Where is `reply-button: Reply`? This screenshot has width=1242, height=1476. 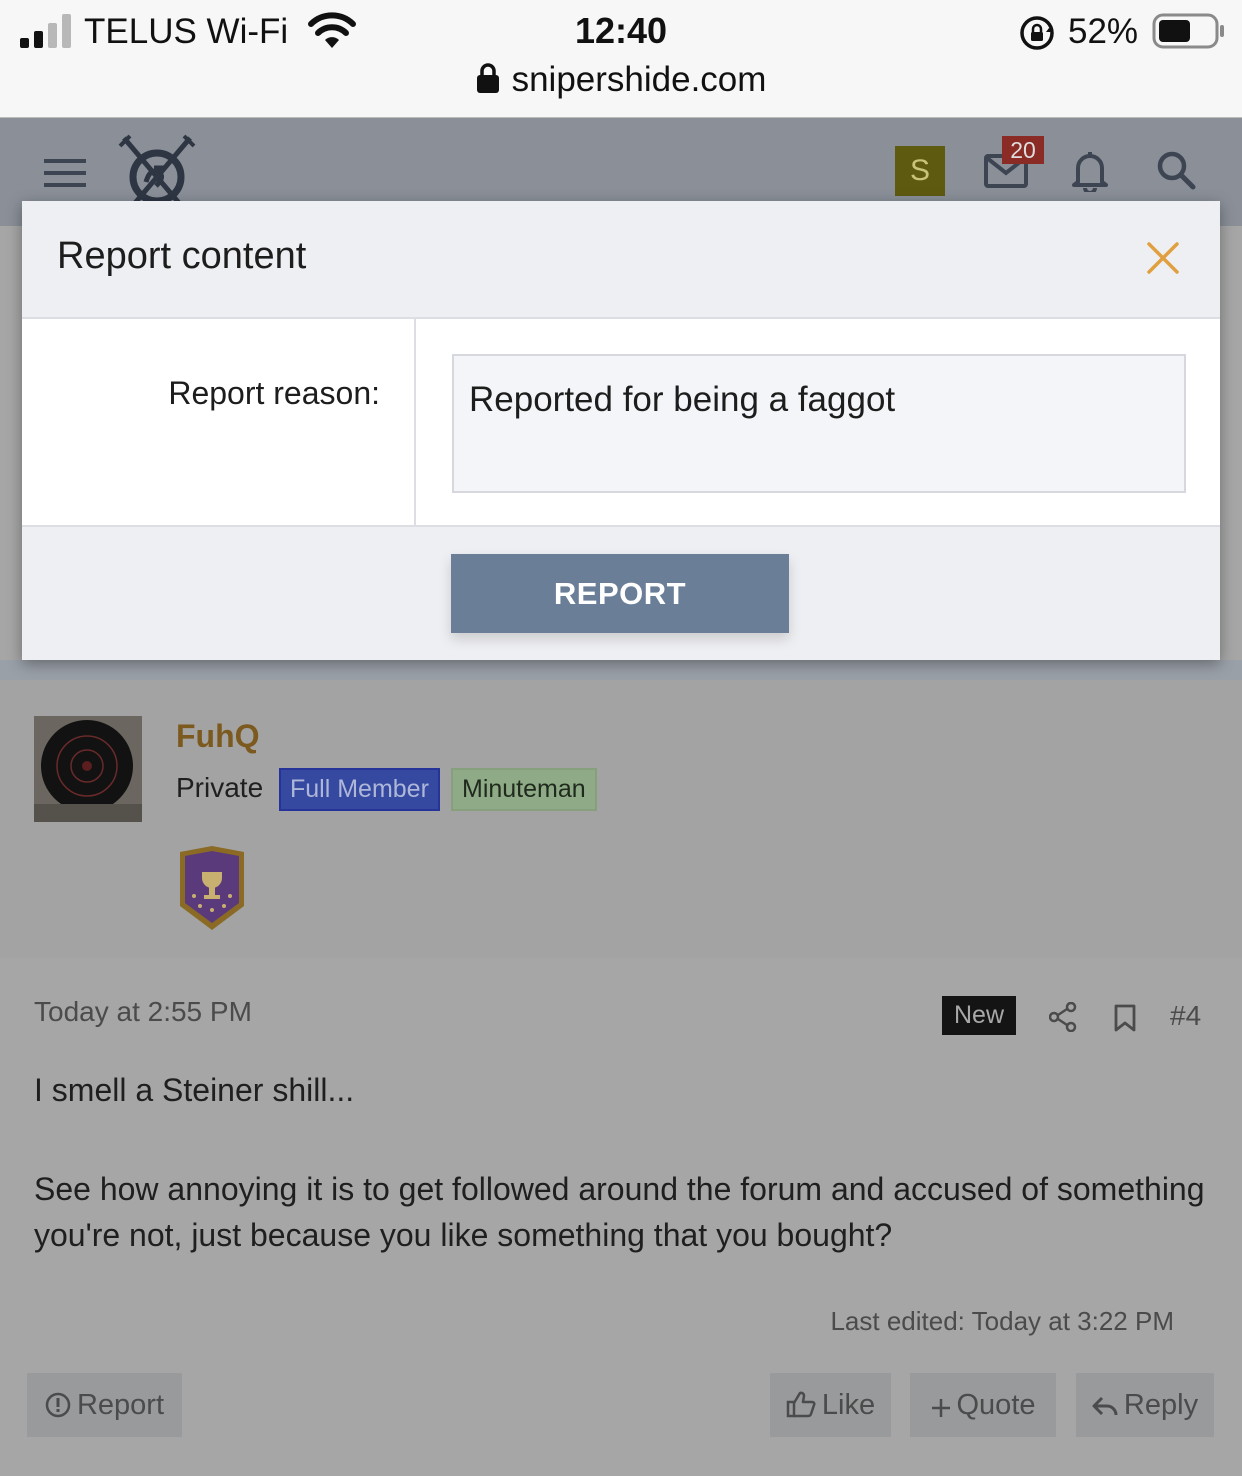 reply-button: Reply is located at coordinates (1145, 1405).